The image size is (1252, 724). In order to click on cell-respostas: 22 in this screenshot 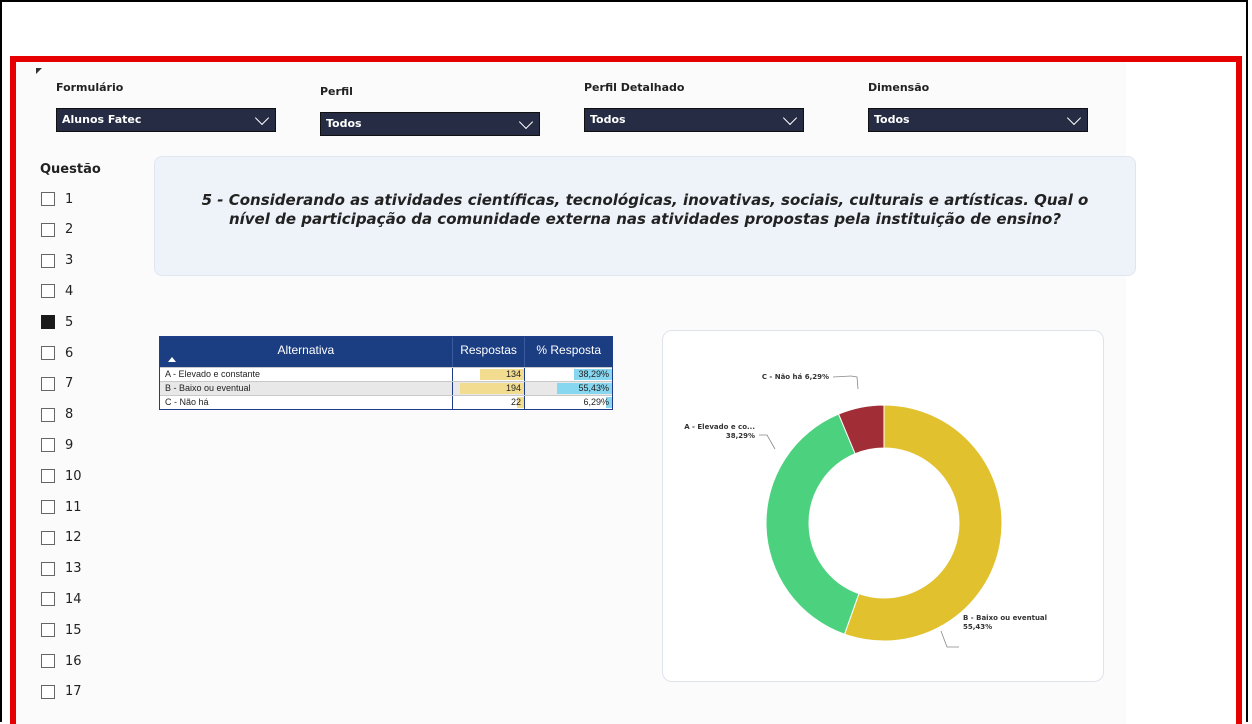, I will do `click(489, 402)`.